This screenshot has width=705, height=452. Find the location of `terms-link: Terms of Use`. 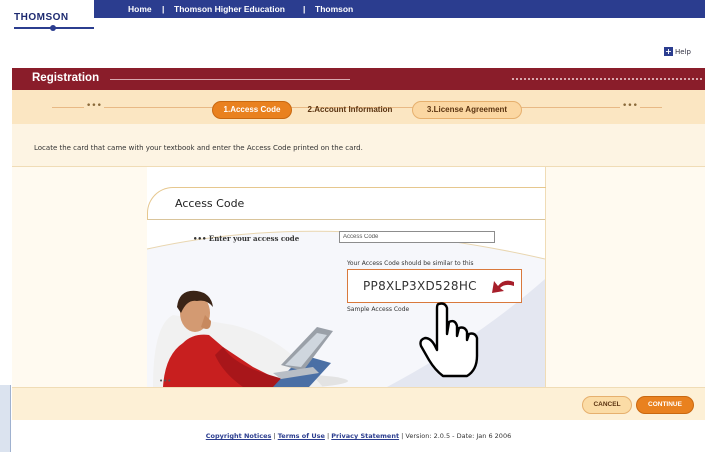

terms-link: Terms of Use is located at coordinates (301, 436).